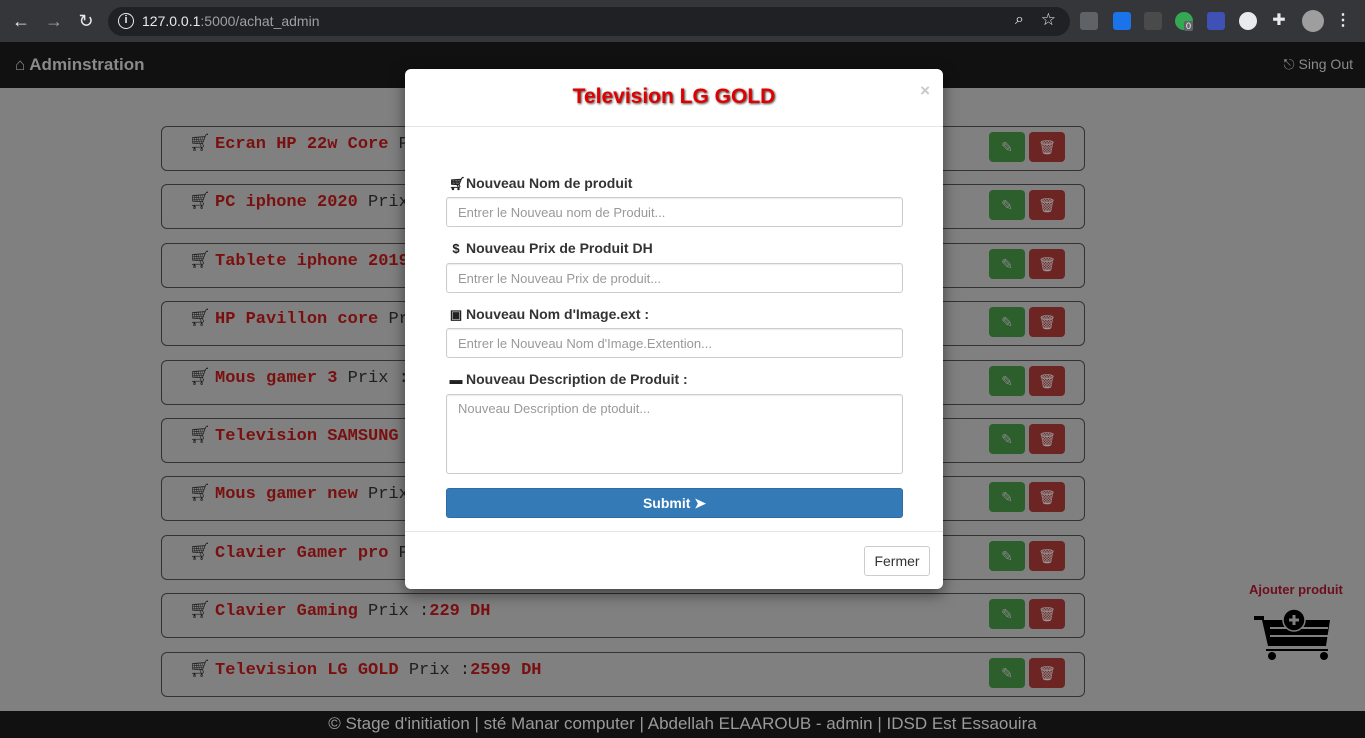 The height and width of the screenshot is (738, 1365). Describe the element at coordinates (623, 674) in the screenshot. I see `product-row: 🛒︎ Television LG GOLD Prix :2599 DH ✎ 🗑︎` at that location.